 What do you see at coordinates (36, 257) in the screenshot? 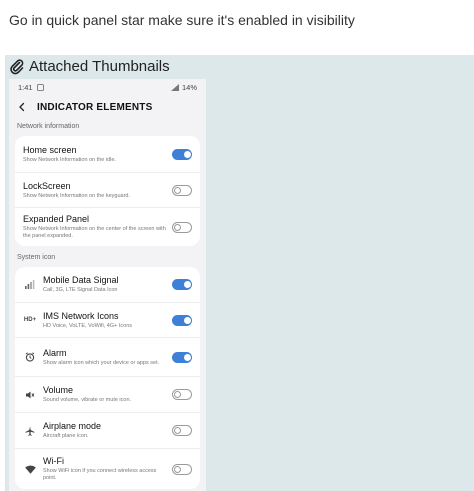
I see `section-label-system-icon: System icon` at bounding box center [36, 257].